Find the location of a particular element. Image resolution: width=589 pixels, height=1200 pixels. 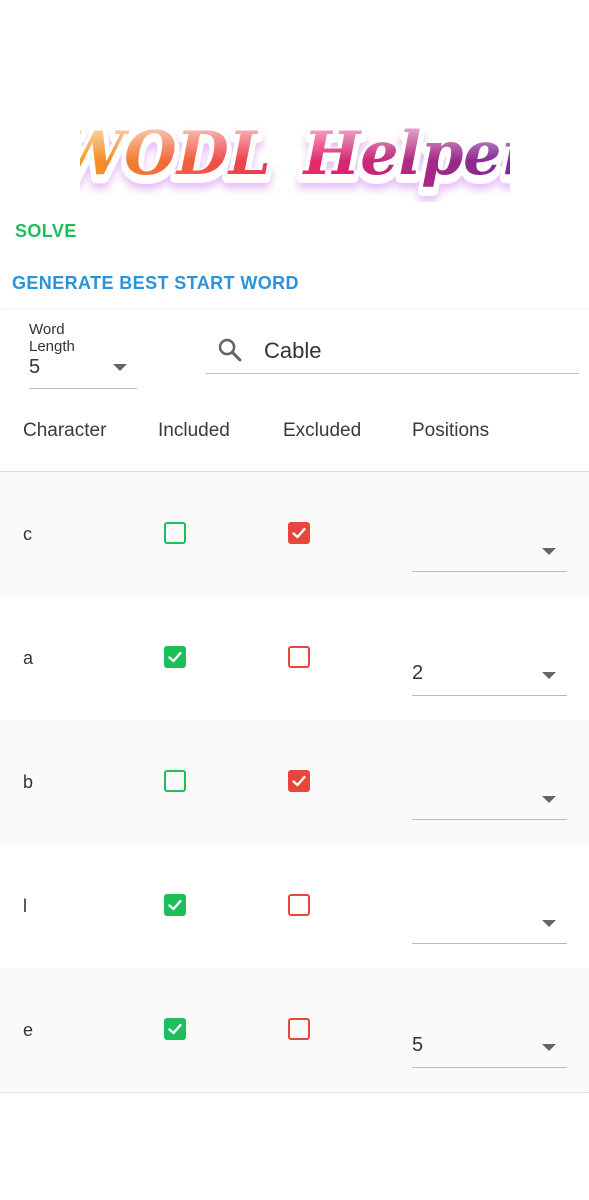

column-header-character: Character is located at coordinates (65, 430).